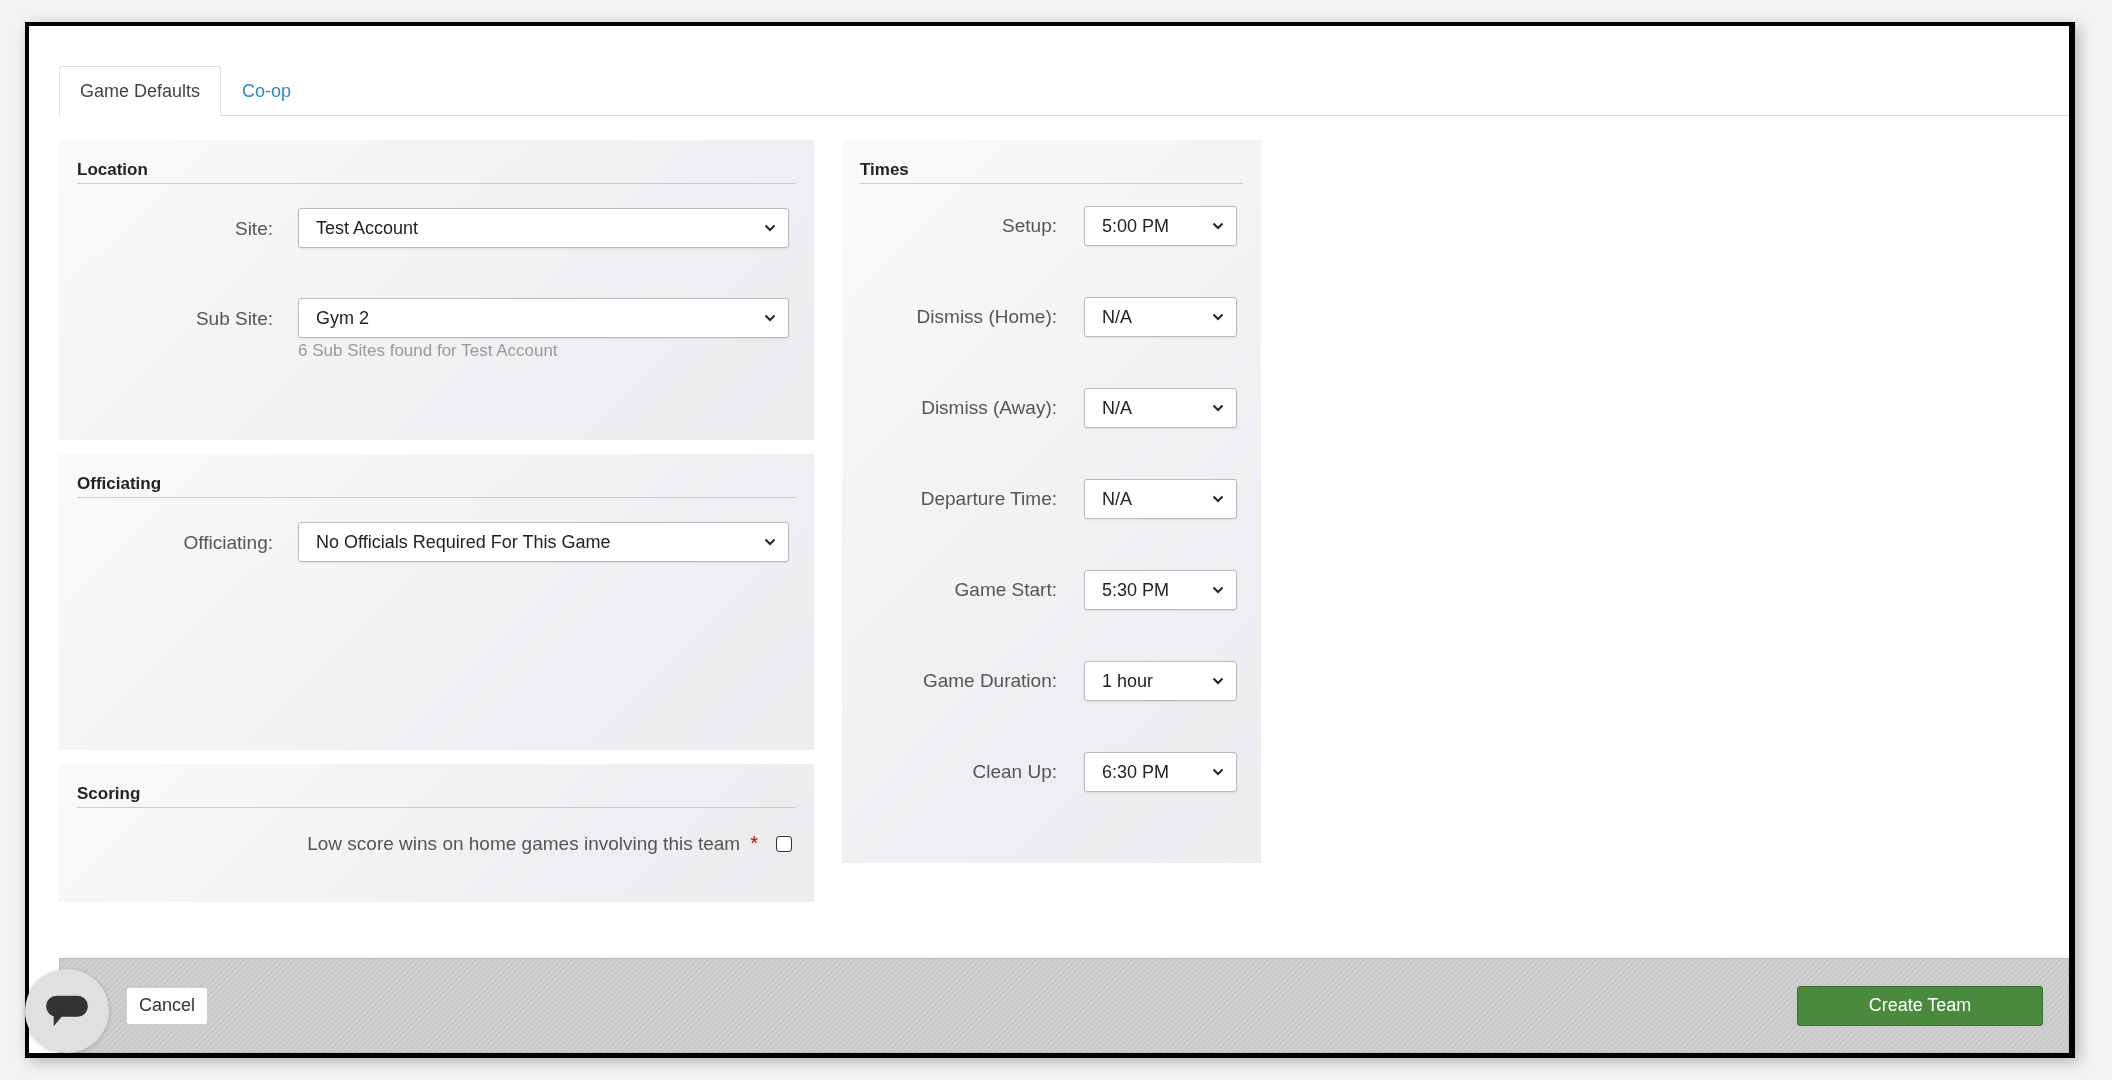 The image size is (2112, 1080). What do you see at coordinates (989, 681) in the screenshot?
I see `field-label: Game Duration:` at bounding box center [989, 681].